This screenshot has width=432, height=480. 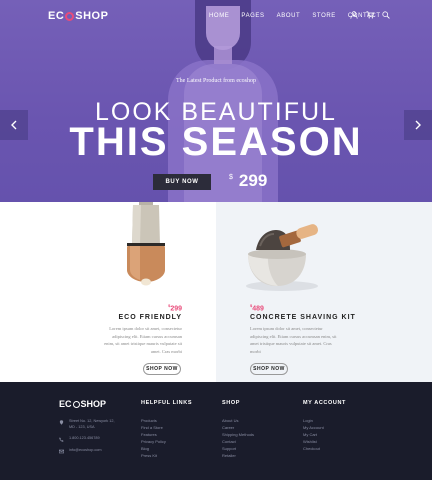 I want to click on hero-price: $ 299, so click(x=248, y=181).